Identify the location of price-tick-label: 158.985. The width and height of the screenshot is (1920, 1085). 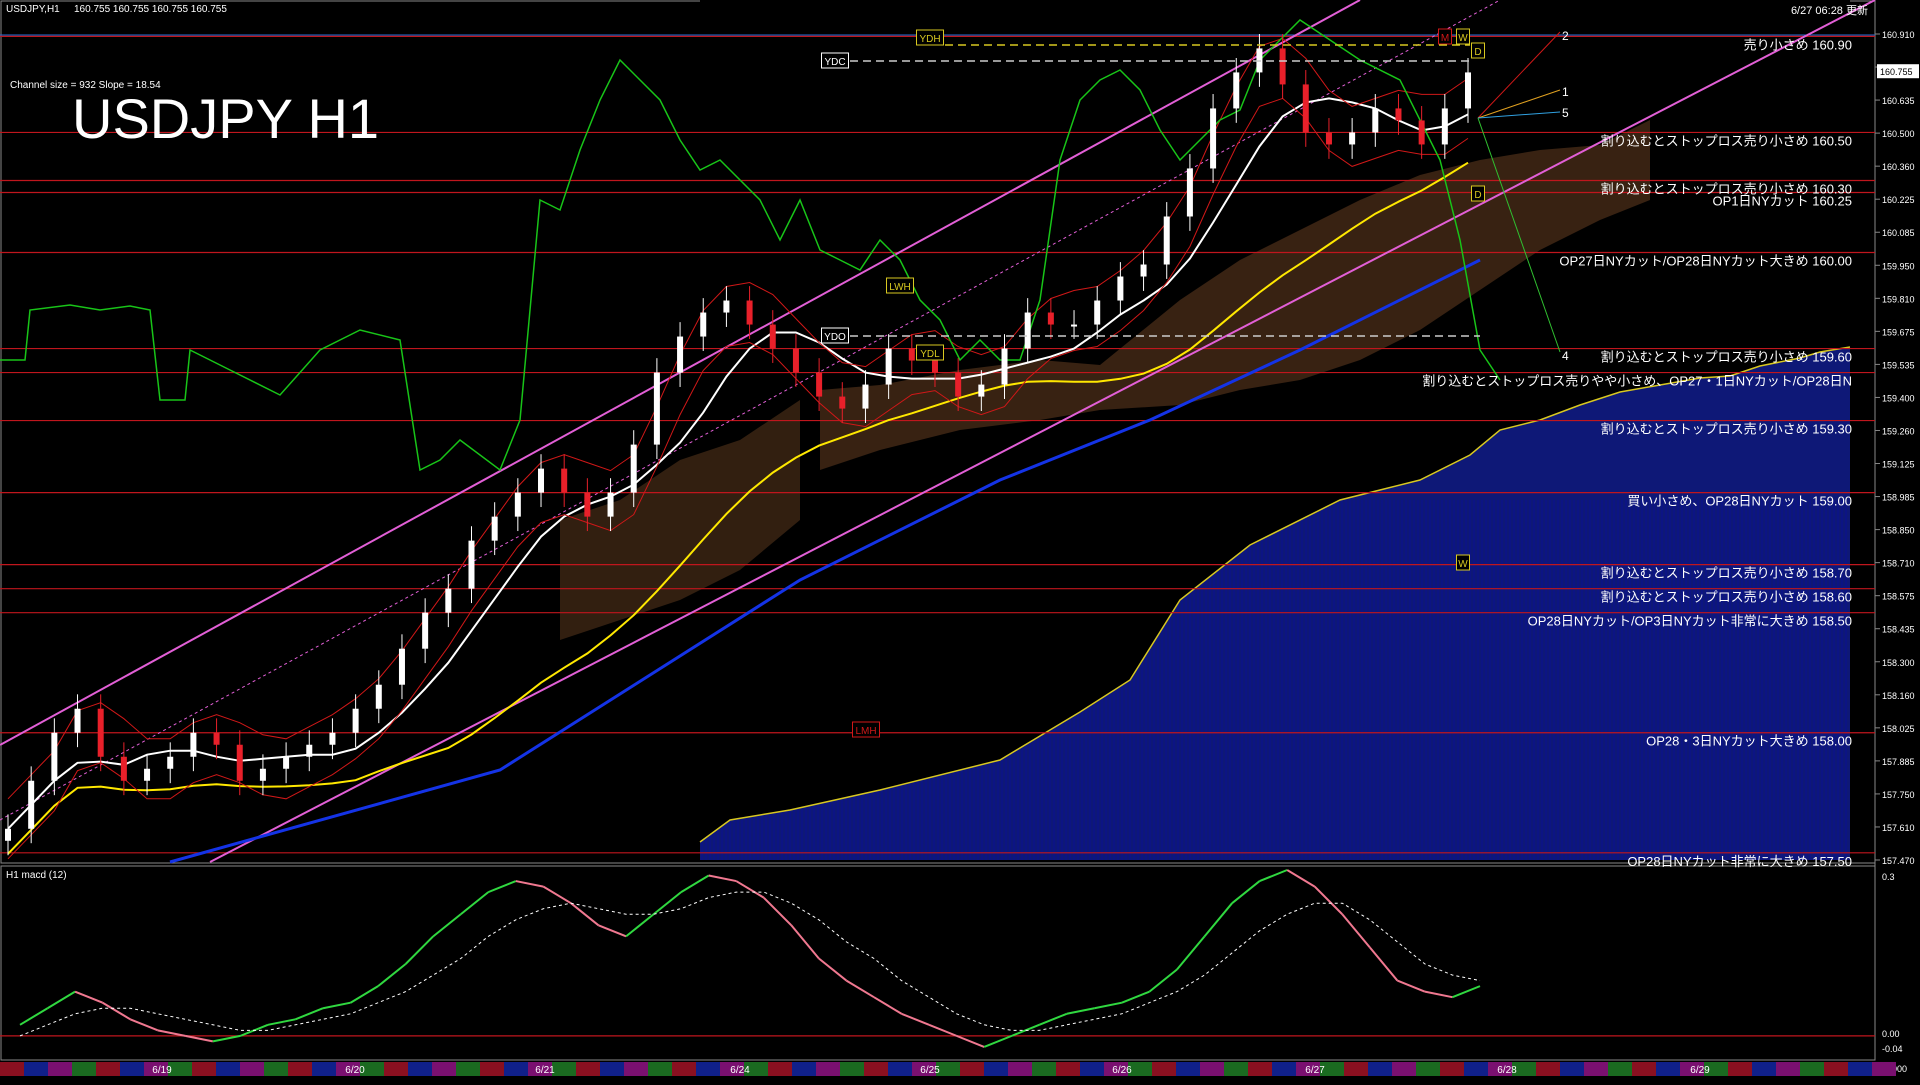
(1898, 498).